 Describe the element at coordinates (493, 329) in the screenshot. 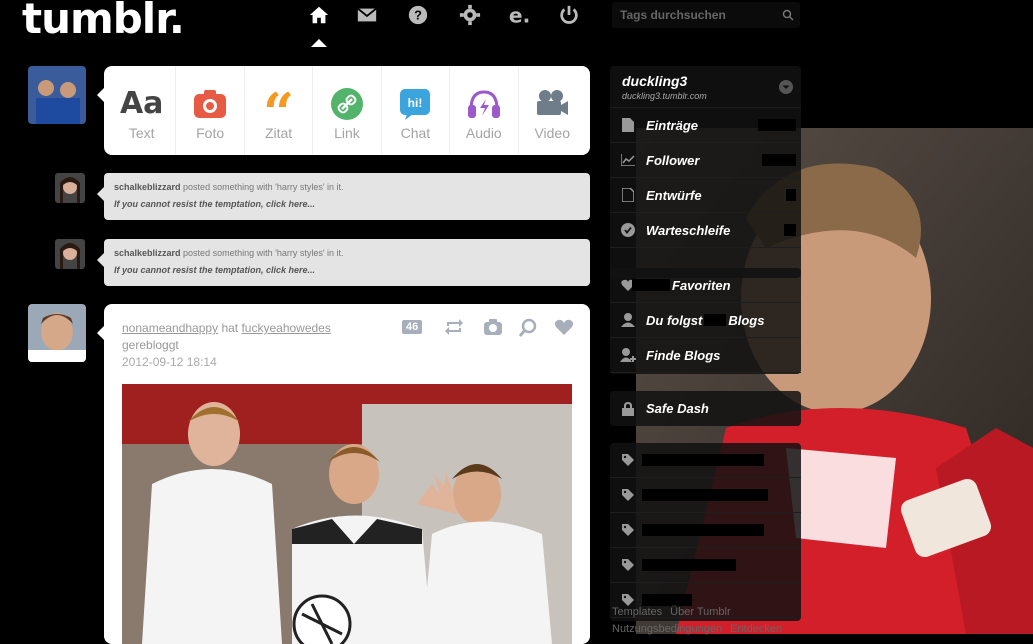

I see `photo-action-icon` at that location.